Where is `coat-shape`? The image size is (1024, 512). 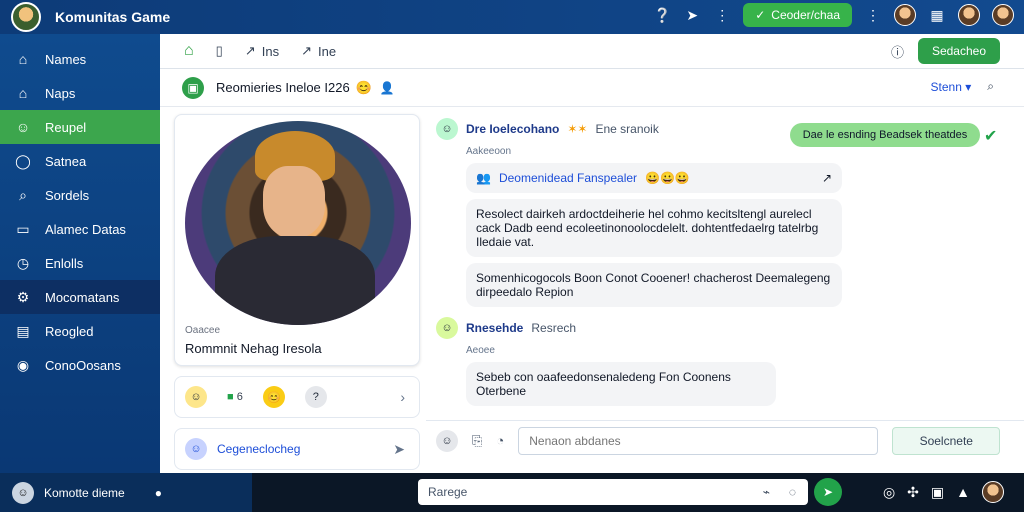 coat-shape is located at coordinates (295, 280).